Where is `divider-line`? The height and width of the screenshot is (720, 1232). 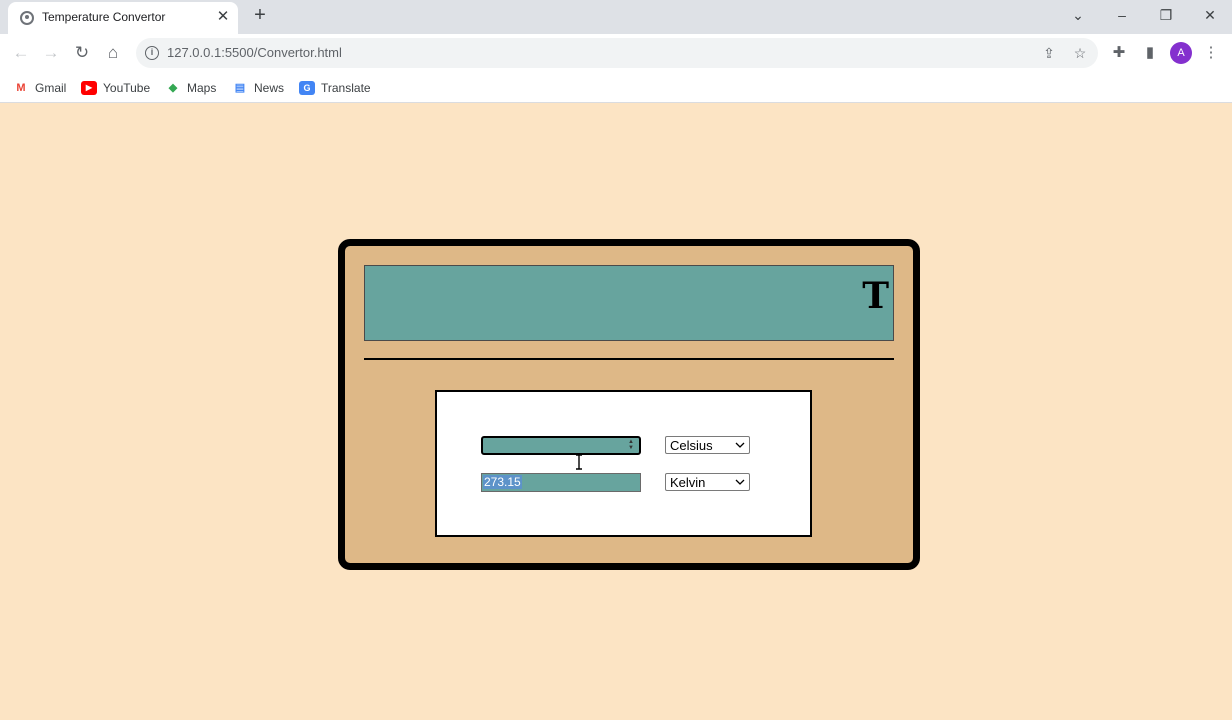
divider-line is located at coordinates (629, 359).